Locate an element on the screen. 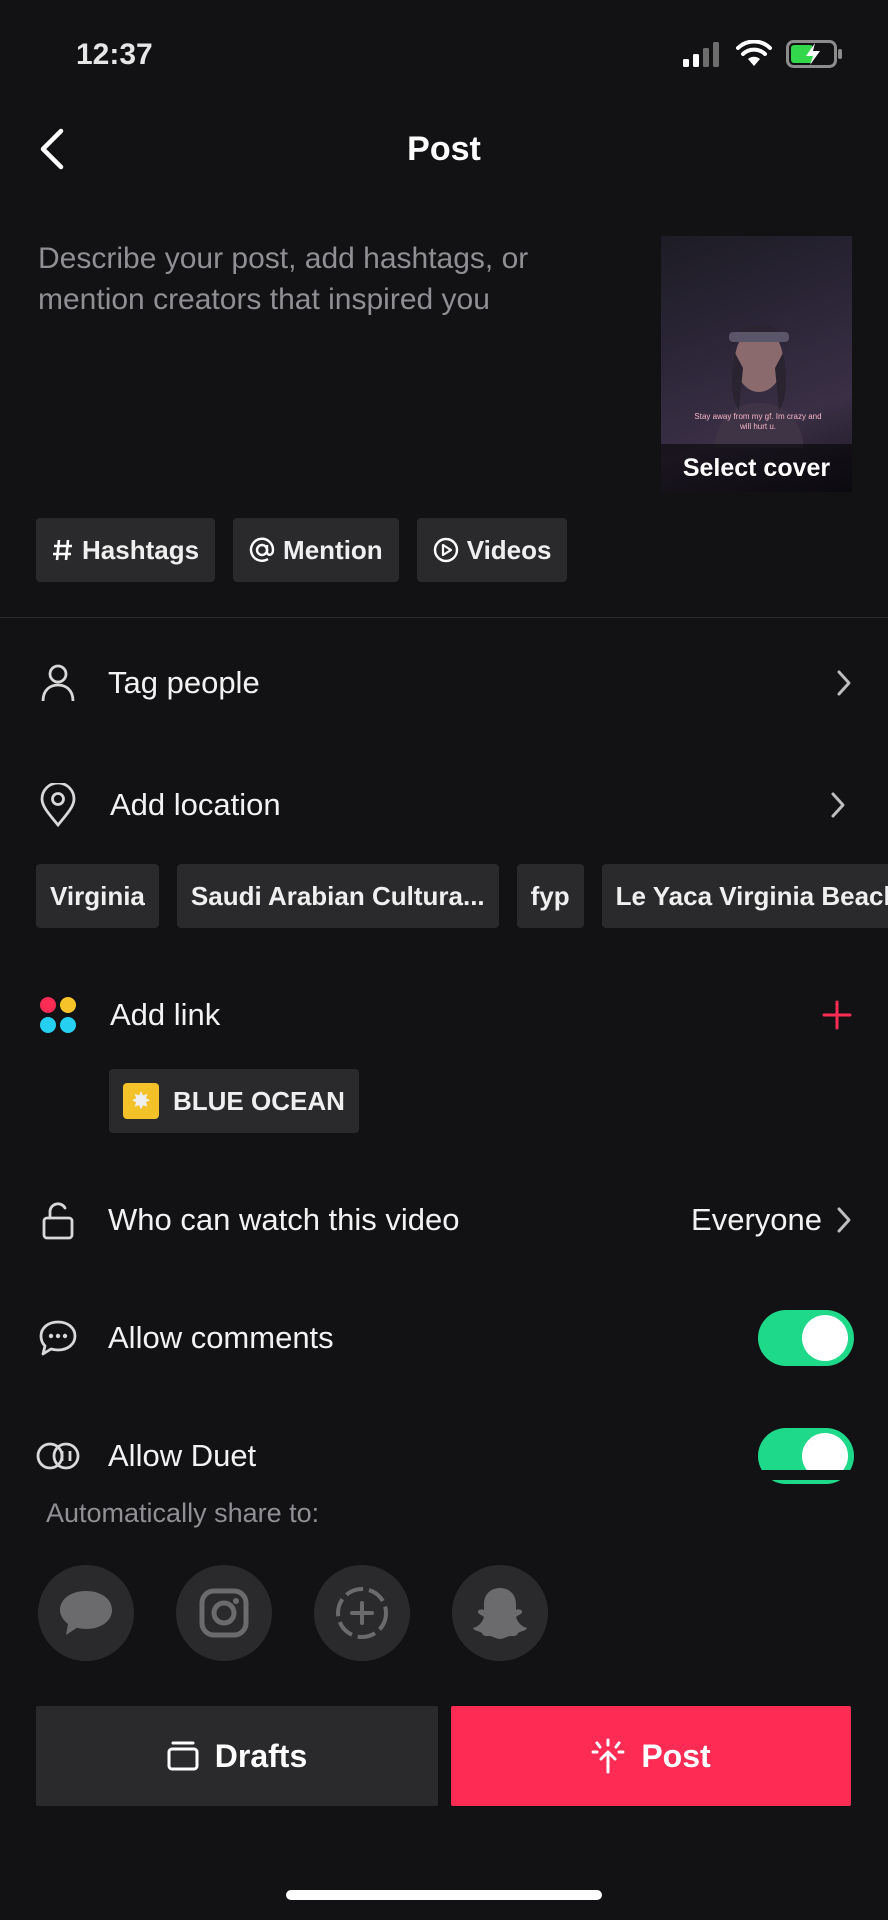 This screenshot has height=1920, width=888. drafts-icon is located at coordinates (183, 1756).